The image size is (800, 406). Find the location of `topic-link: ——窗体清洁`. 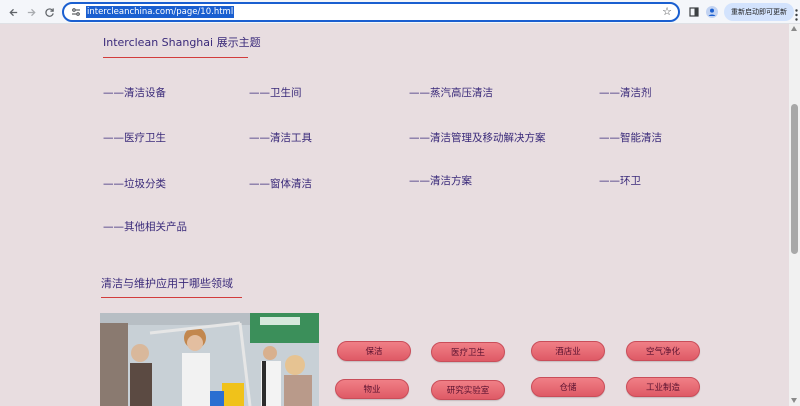

topic-link: ——窗体清洁 is located at coordinates (280, 183).